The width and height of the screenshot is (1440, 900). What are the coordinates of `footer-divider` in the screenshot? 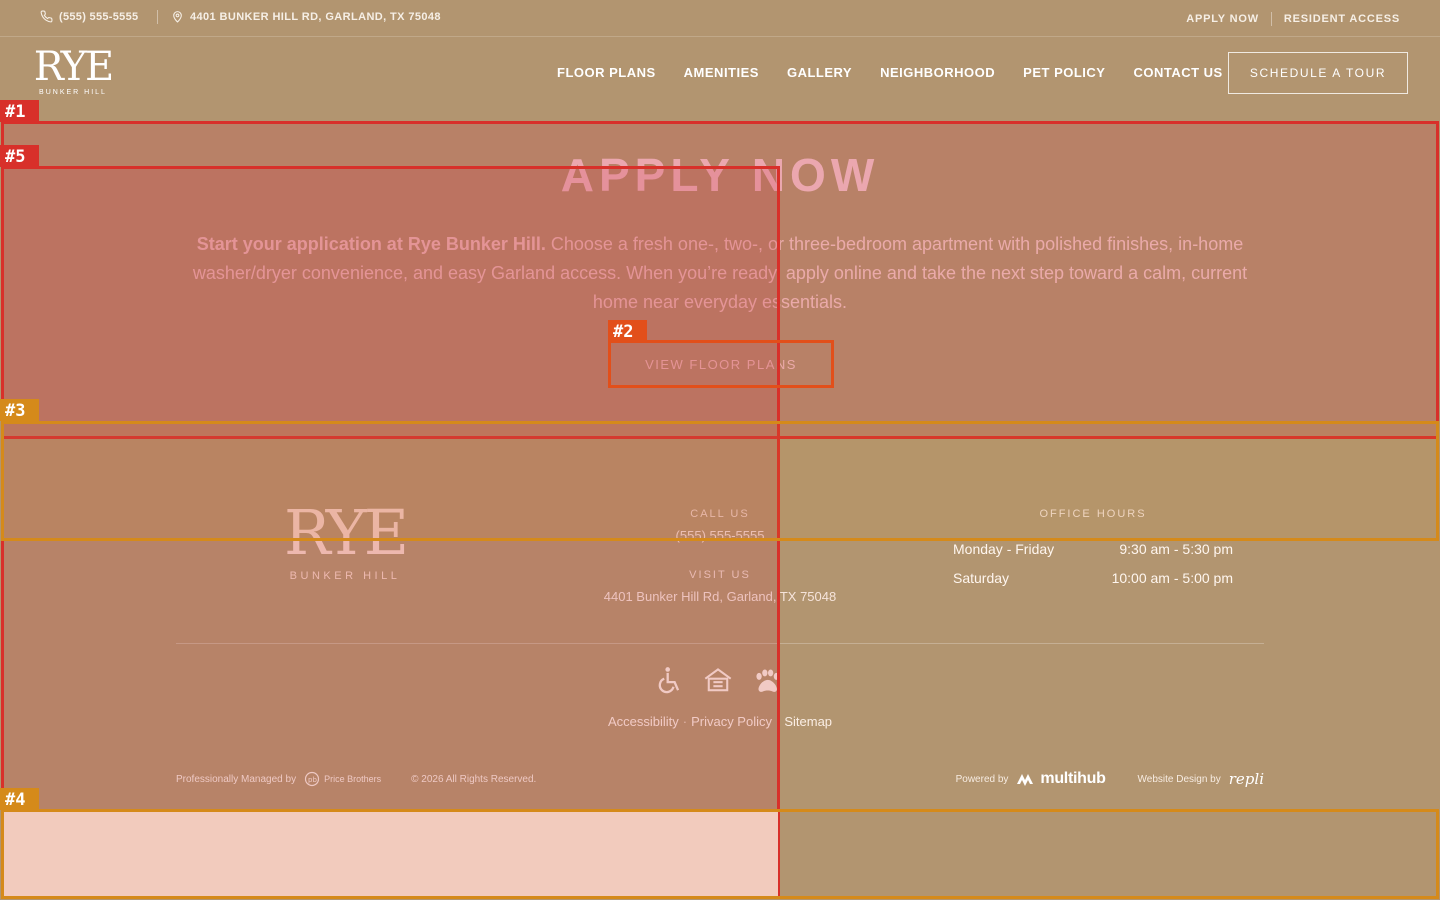 It's located at (720, 643).